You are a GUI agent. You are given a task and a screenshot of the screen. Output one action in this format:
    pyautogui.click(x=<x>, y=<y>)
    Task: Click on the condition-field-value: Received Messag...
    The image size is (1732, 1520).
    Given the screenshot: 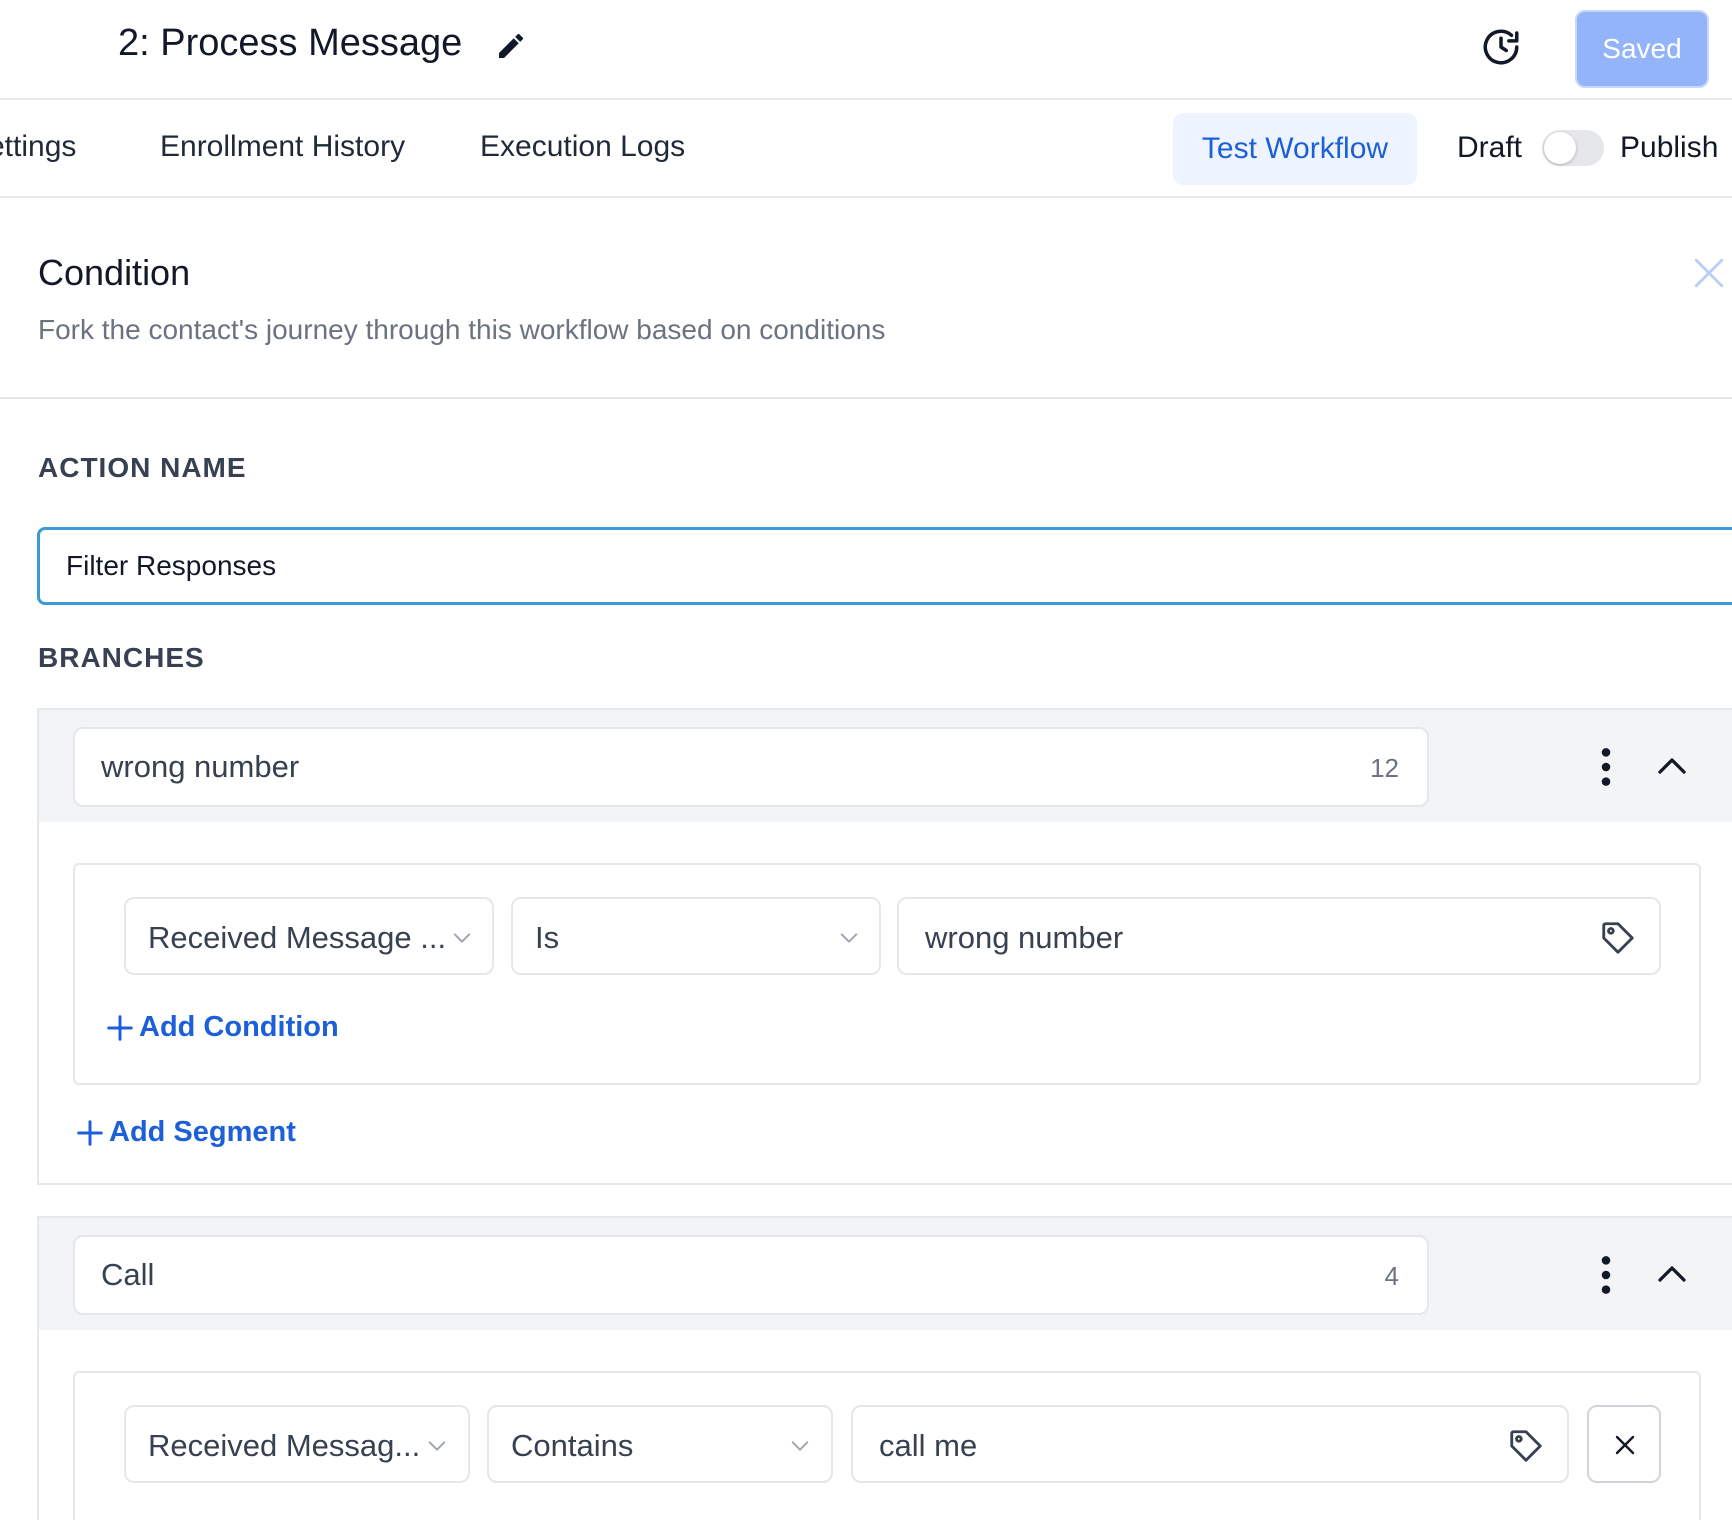 What is the action you would take?
    pyautogui.click(x=284, y=1445)
    